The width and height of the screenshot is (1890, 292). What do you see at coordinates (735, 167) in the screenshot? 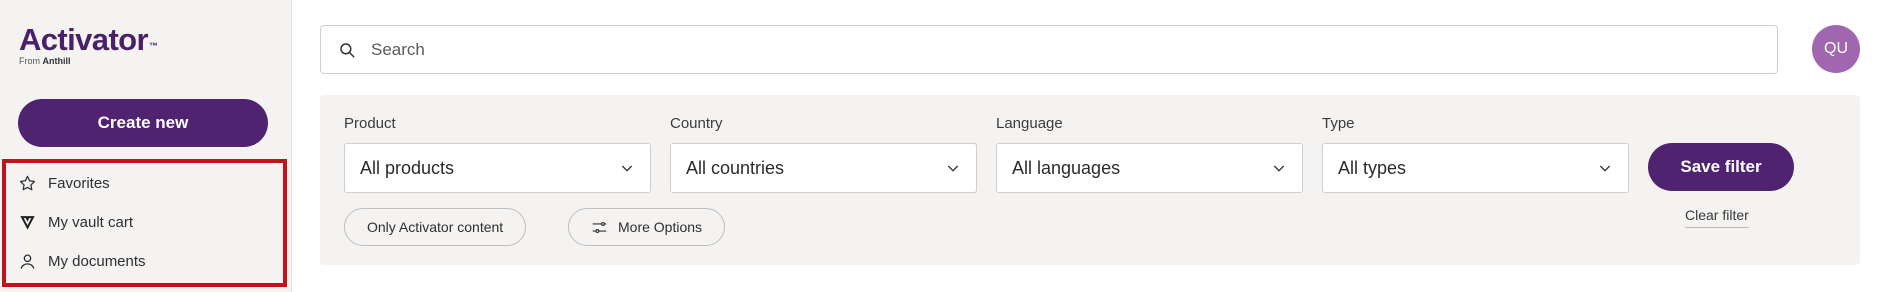
I see `country-select-value: All countries` at bounding box center [735, 167].